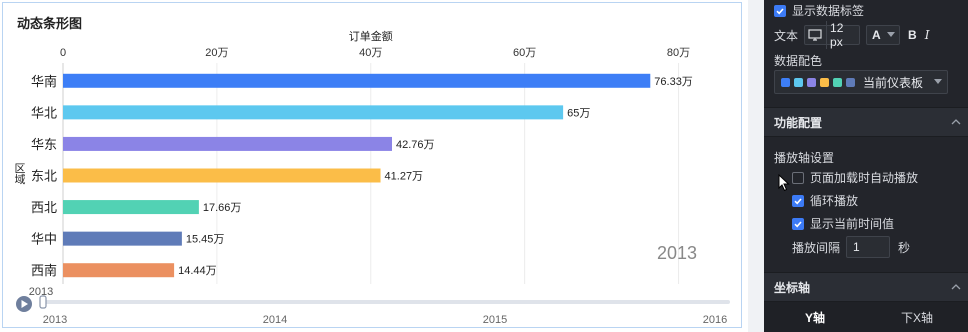 This screenshot has width=968, height=332. I want to click on x-tick-label: 60万, so click(524, 53).